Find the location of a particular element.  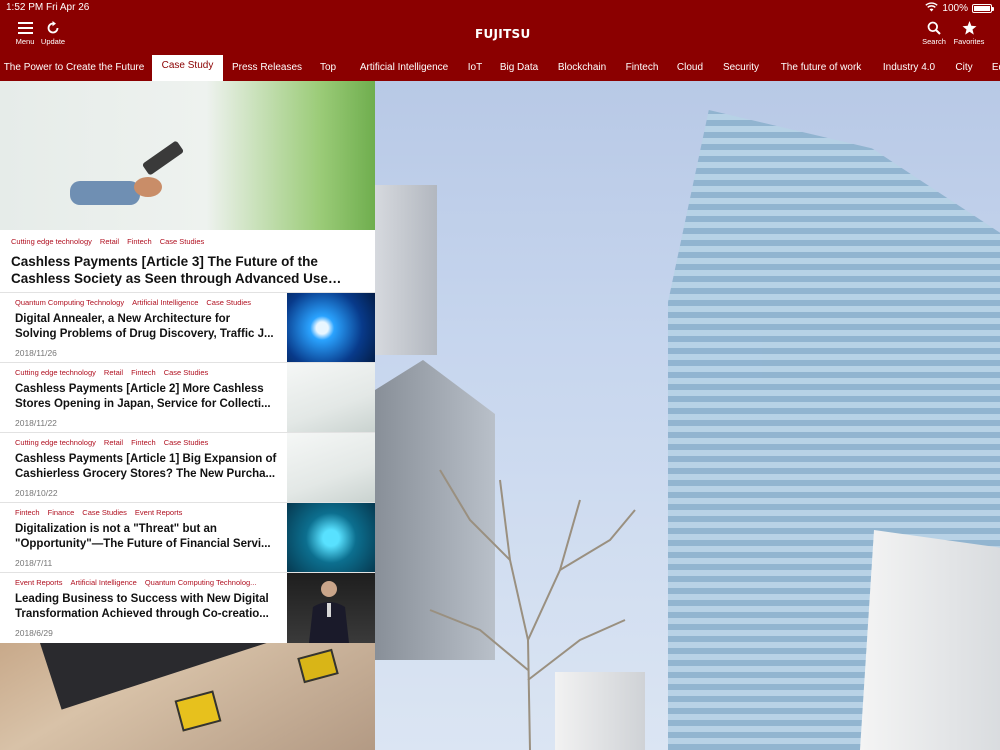

tab-cloud: Cloud is located at coordinates (690, 68).